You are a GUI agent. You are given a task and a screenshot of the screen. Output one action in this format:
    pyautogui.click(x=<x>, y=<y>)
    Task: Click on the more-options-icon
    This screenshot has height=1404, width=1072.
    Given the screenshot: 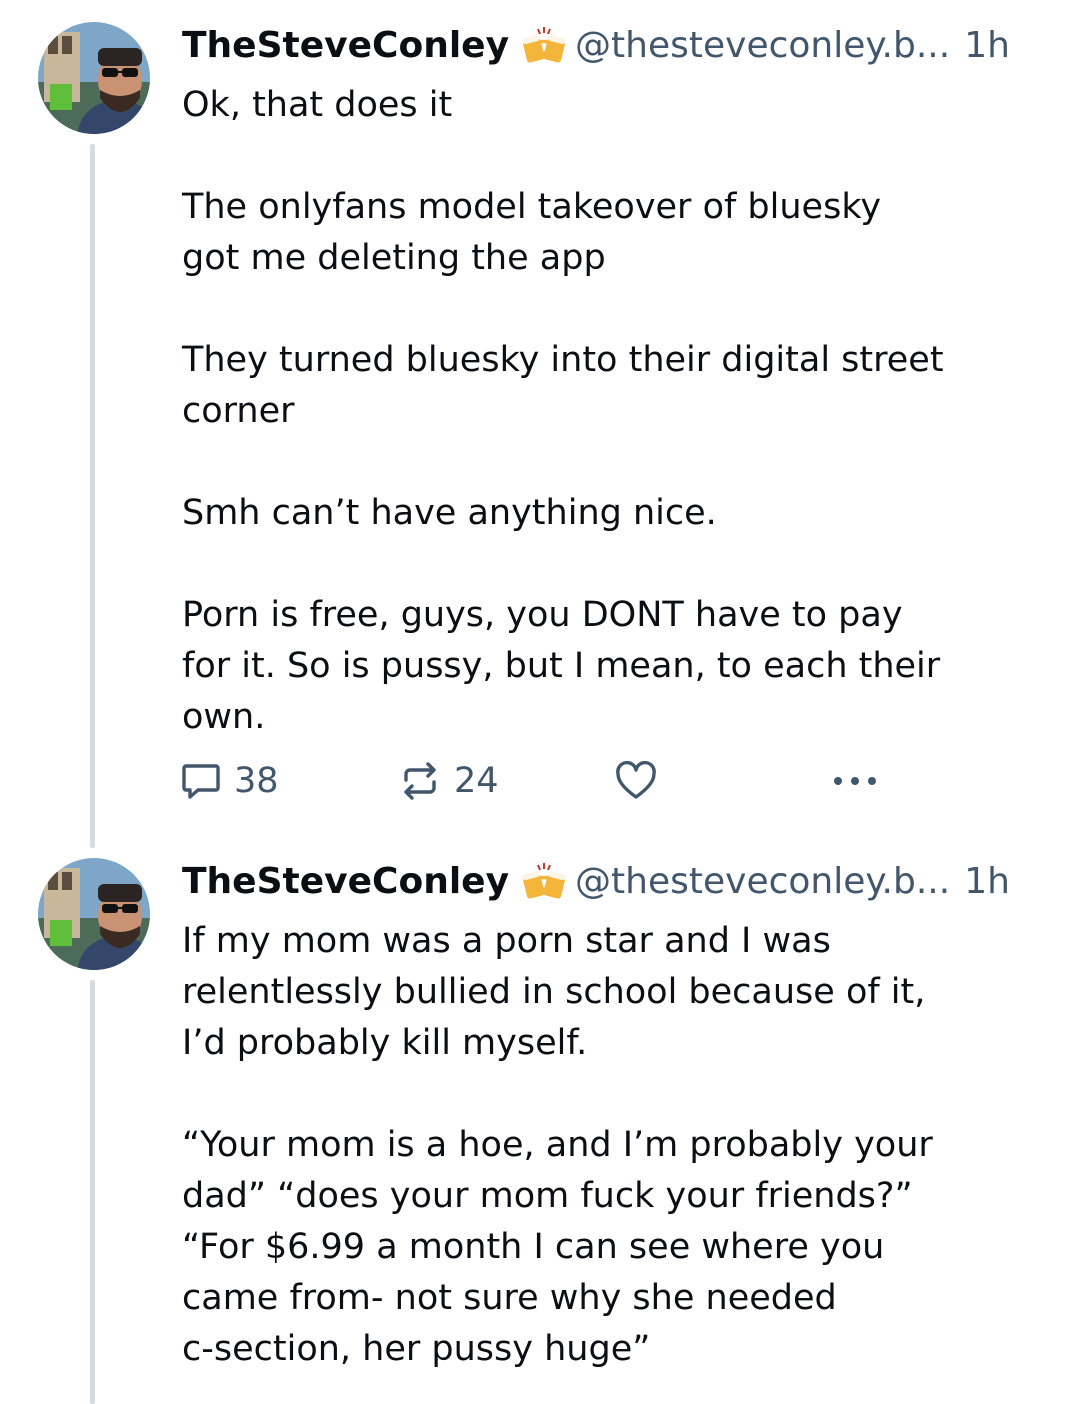 What is the action you would take?
    pyautogui.click(x=855, y=781)
    